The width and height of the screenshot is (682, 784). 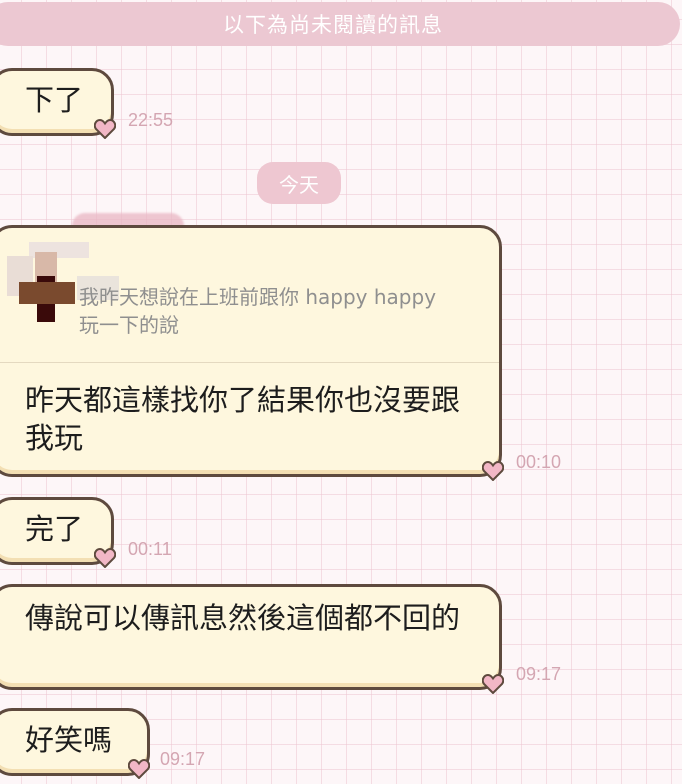 What do you see at coordinates (333, 25) in the screenshot?
I see `unread-banner-text: 以下為尚未閱讀的訊息` at bounding box center [333, 25].